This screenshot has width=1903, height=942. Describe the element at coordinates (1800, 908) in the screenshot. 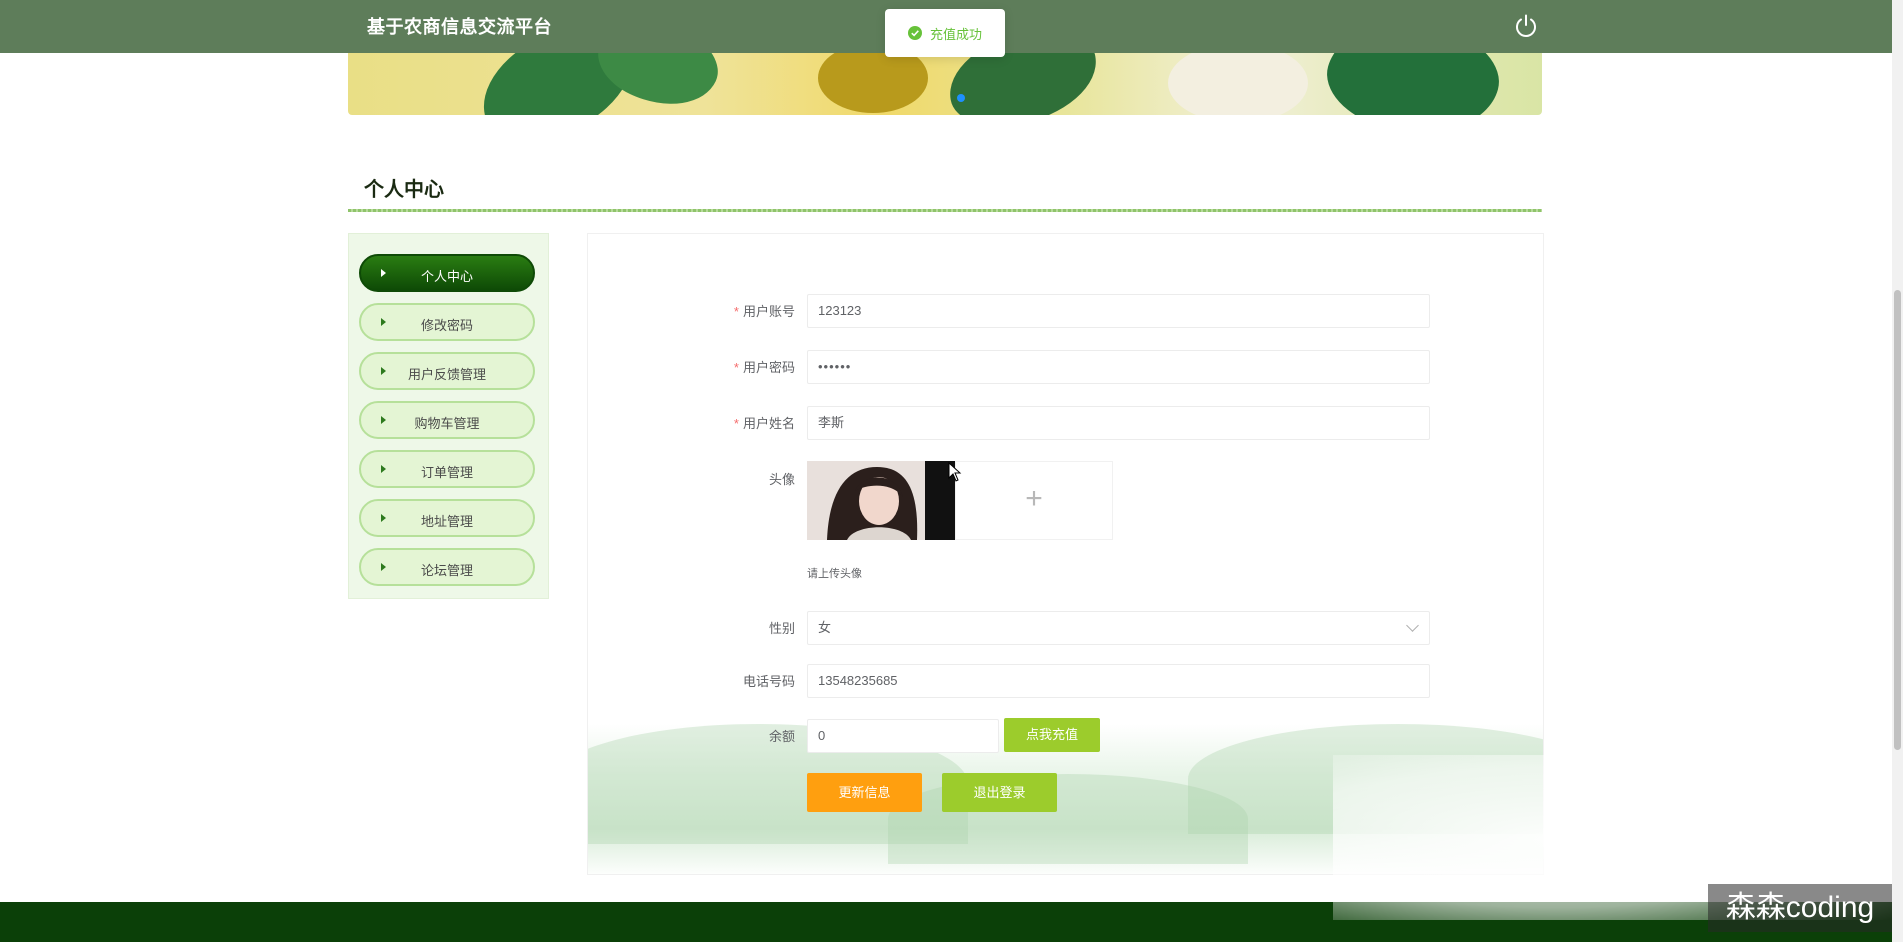

I see `watermark: 森森coding` at that location.